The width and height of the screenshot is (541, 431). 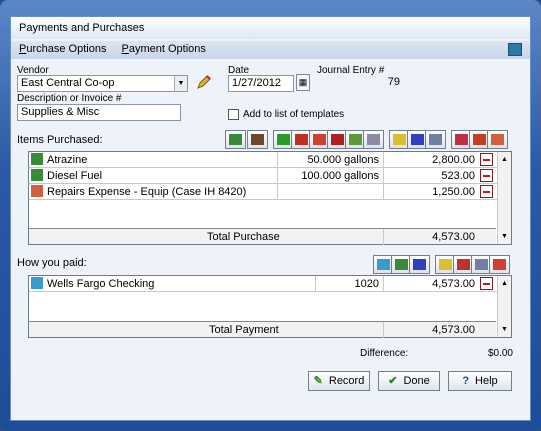 I want to click on livestock-icon, so click(x=257, y=139).